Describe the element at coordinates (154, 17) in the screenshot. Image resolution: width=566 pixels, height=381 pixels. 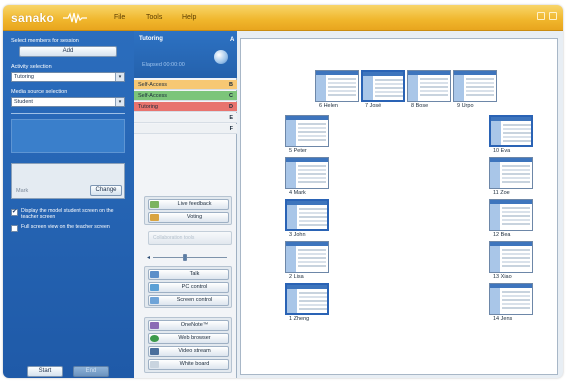
I see `menu-tools: Tools` at that location.